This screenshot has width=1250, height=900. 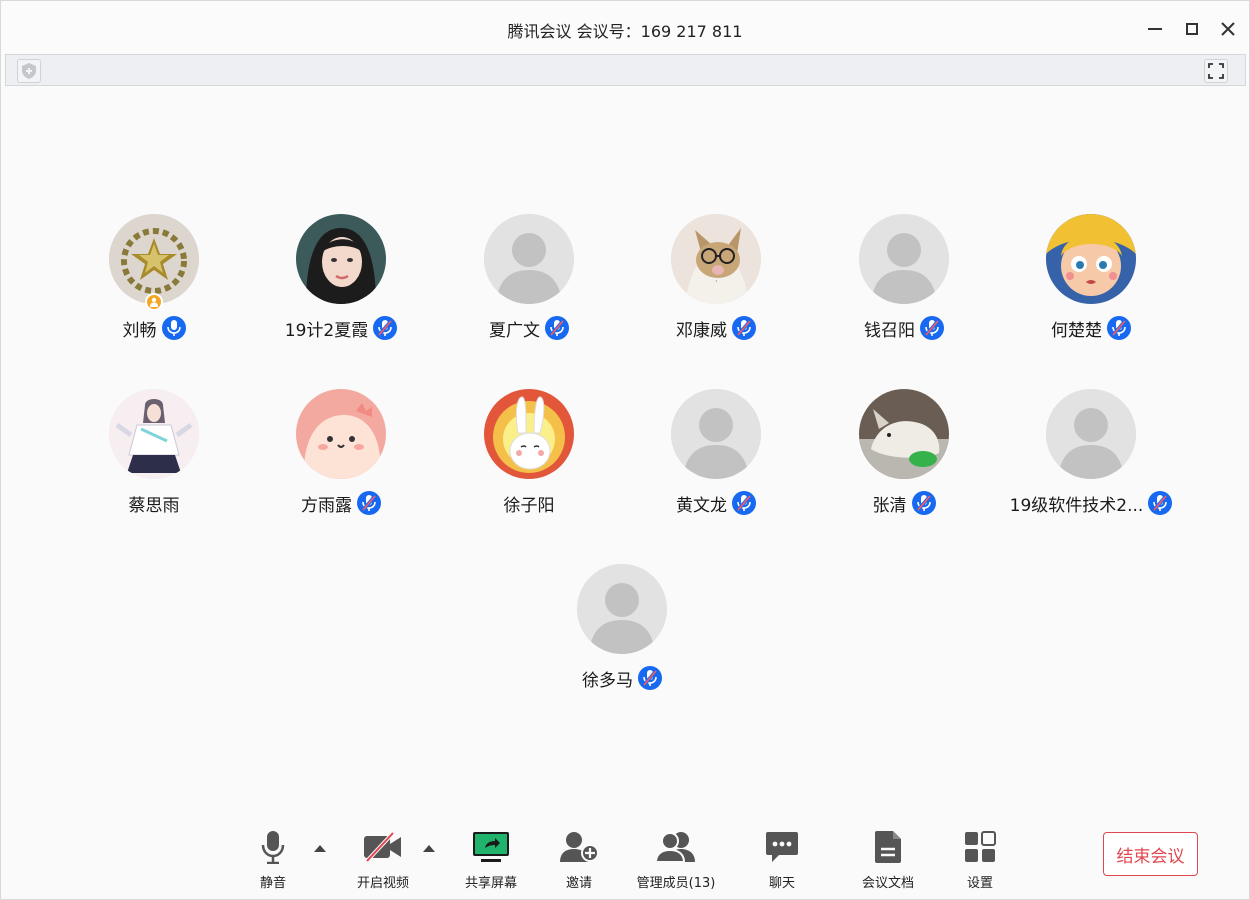 I want to click on participant-tile: 19计2夏霞, so click(x=341, y=284).